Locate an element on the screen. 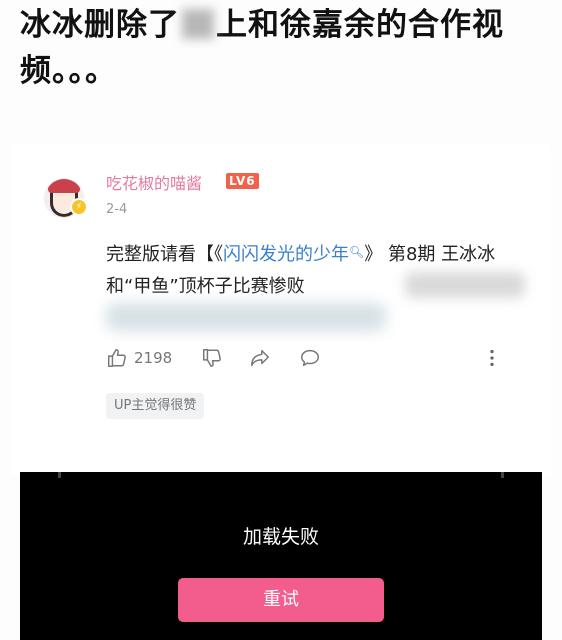  thumbs-down-icon is located at coordinates (212, 358).